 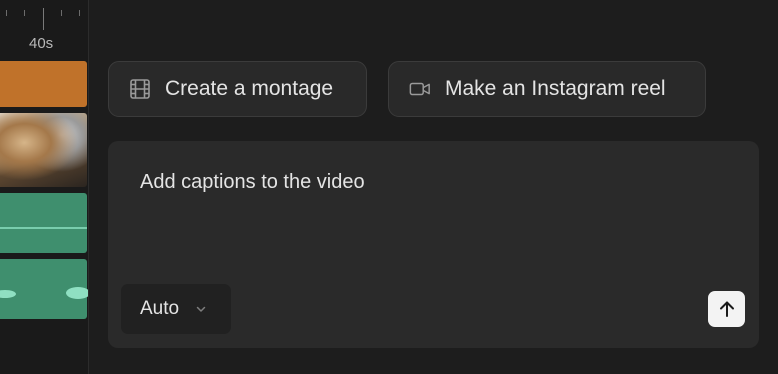 I want to click on create-montage-button: Create a montage, so click(x=237, y=89).